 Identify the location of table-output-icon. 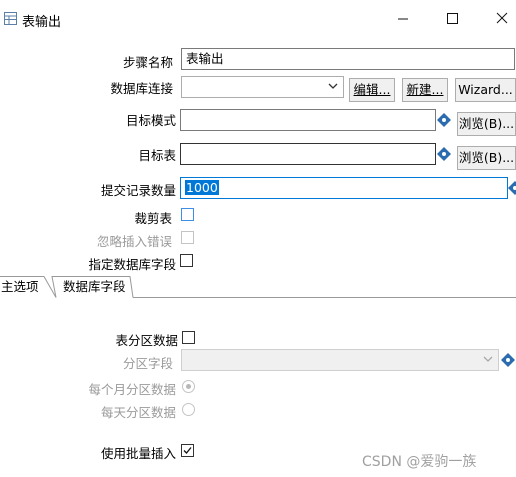
(10, 18).